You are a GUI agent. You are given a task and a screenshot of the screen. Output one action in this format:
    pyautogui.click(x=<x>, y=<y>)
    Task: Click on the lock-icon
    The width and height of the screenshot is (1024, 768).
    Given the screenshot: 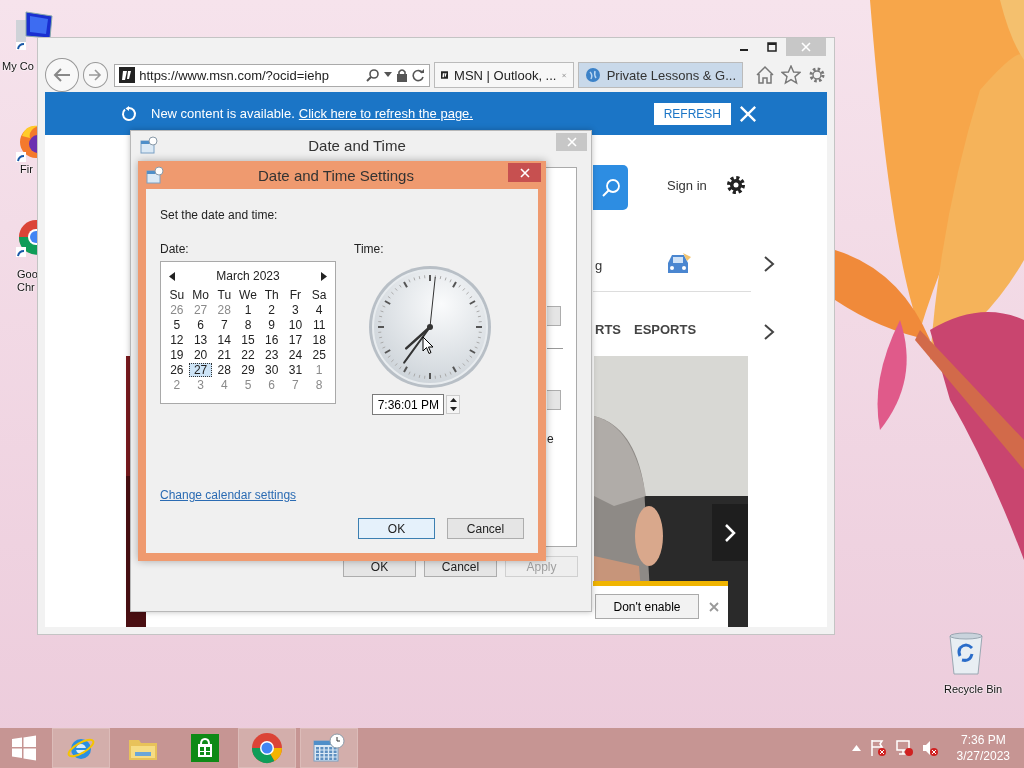 What is the action you would take?
    pyautogui.click(x=401, y=75)
    